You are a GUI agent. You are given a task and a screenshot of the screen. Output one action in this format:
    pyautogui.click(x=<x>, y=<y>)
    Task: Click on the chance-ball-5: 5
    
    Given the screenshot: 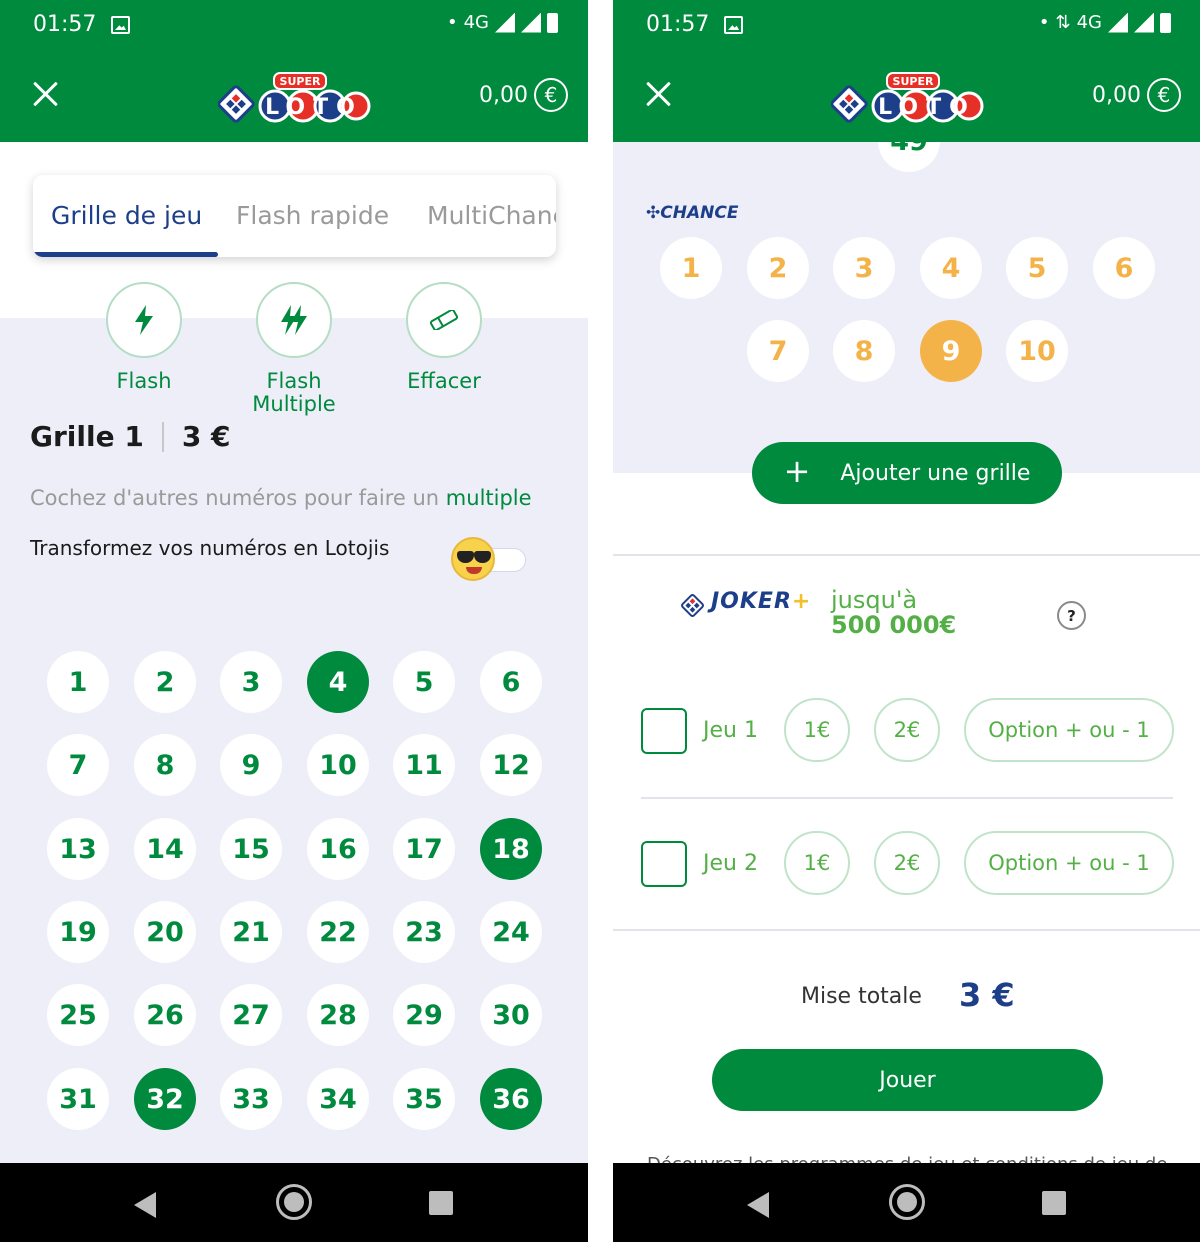 What is the action you would take?
    pyautogui.click(x=1037, y=268)
    